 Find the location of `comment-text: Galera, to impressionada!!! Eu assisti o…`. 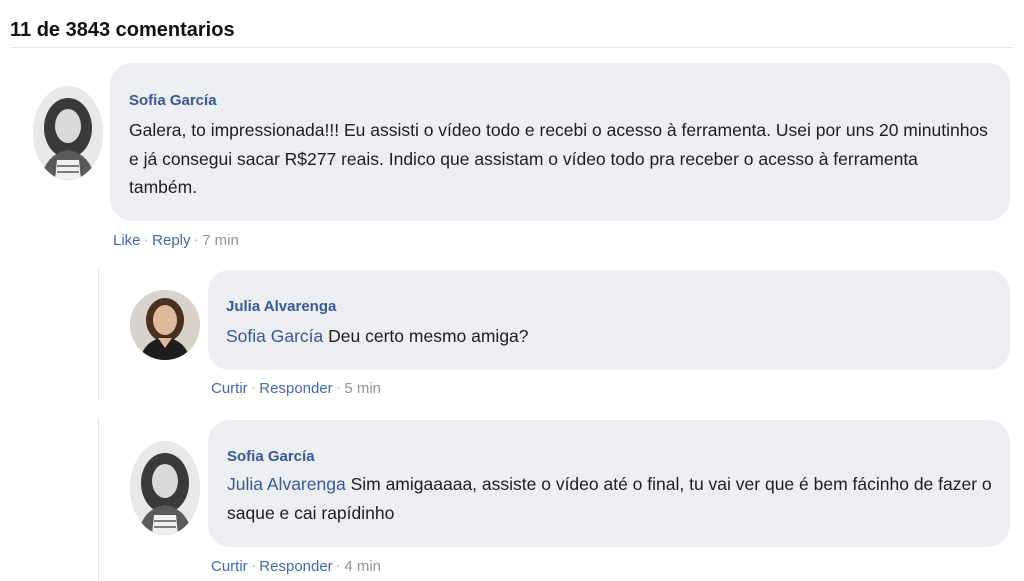

comment-text: Galera, to impressionada!!! Eu assisti o… is located at coordinates (559, 159).